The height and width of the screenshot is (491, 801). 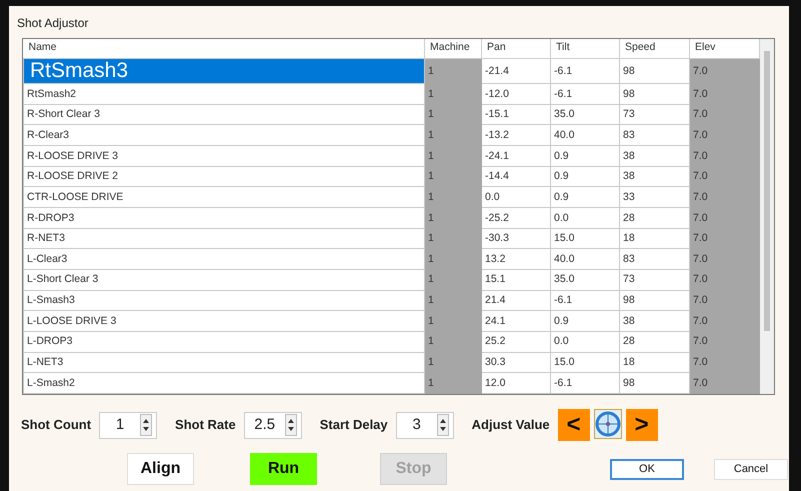 I want to click on table-cell: L-Smash3, so click(x=224, y=300).